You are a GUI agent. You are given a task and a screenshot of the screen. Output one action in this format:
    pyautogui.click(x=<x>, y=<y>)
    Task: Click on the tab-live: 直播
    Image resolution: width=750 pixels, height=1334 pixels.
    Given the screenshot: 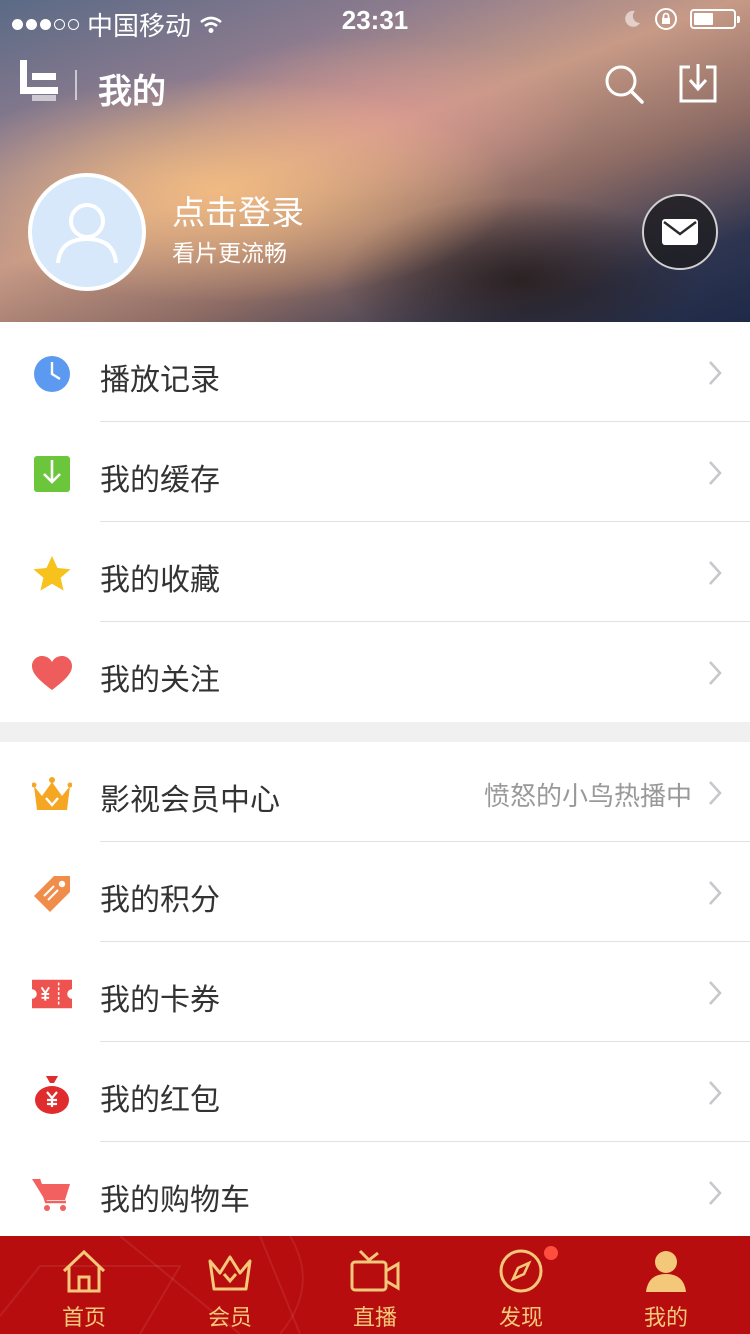 What is the action you would take?
    pyautogui.click(x=375, y=1285)
    